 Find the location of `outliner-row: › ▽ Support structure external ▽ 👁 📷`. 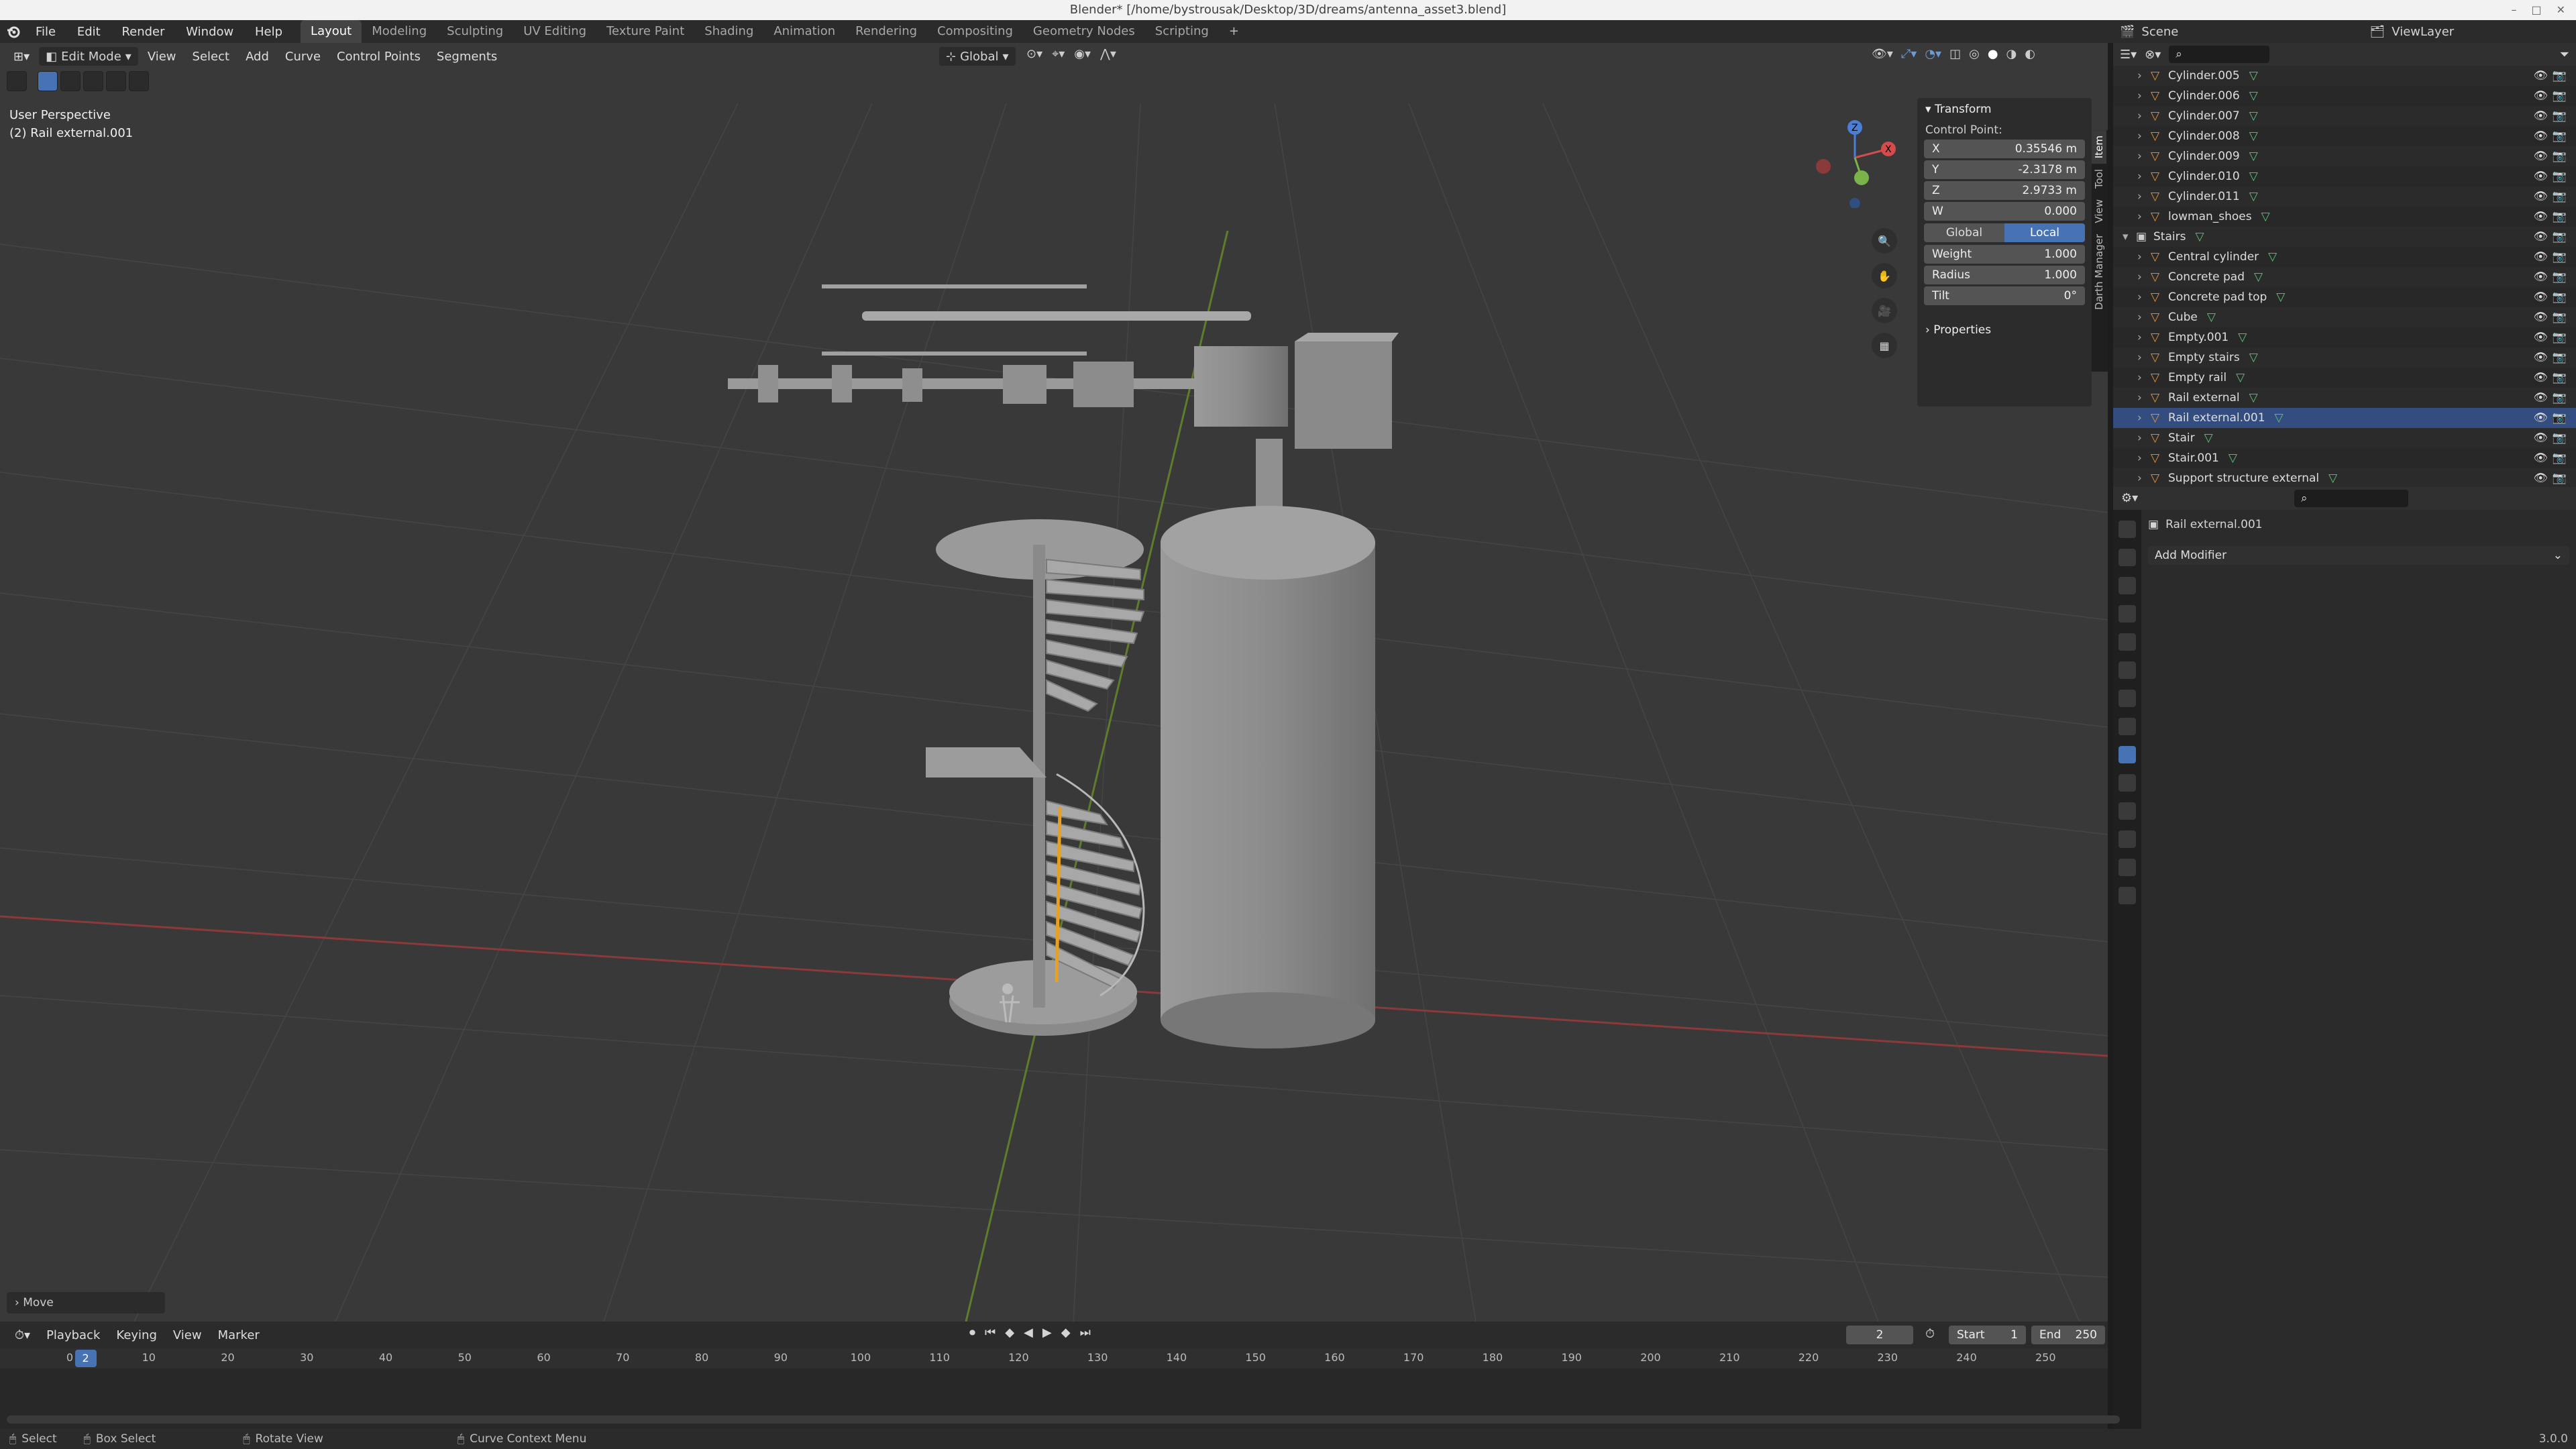

outliner-row: › ▽ Support structure external ▽ 👁 📷 is located at coordinates (2344, 478).